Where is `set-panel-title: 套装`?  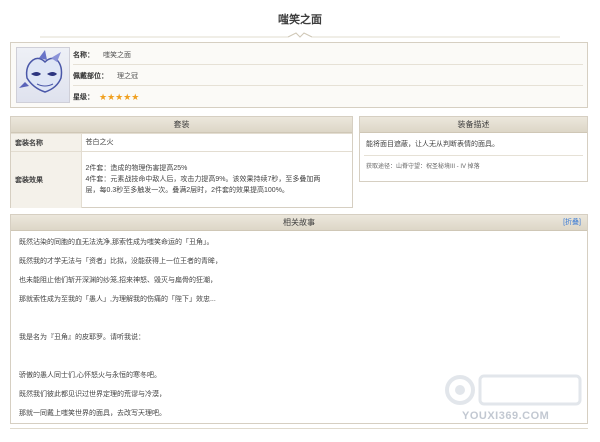
set-panel-title: 套装 is located at coordinates (181, 125).